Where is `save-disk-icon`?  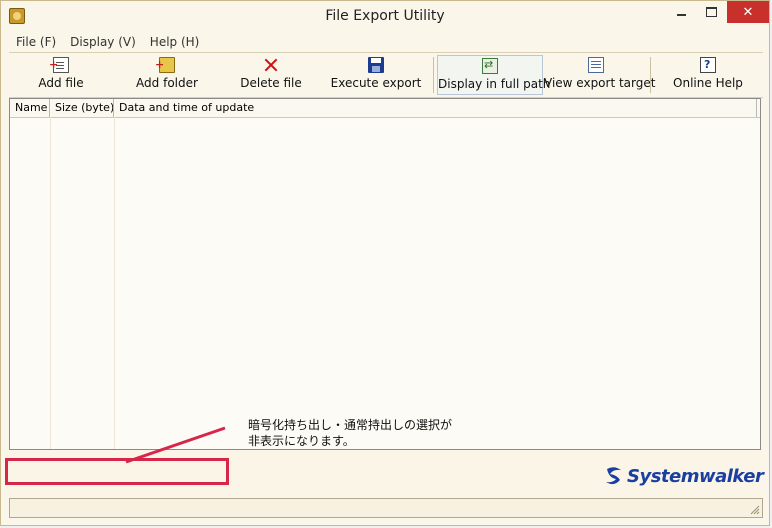
save-disk-icon is located at coordinates (376, 65).